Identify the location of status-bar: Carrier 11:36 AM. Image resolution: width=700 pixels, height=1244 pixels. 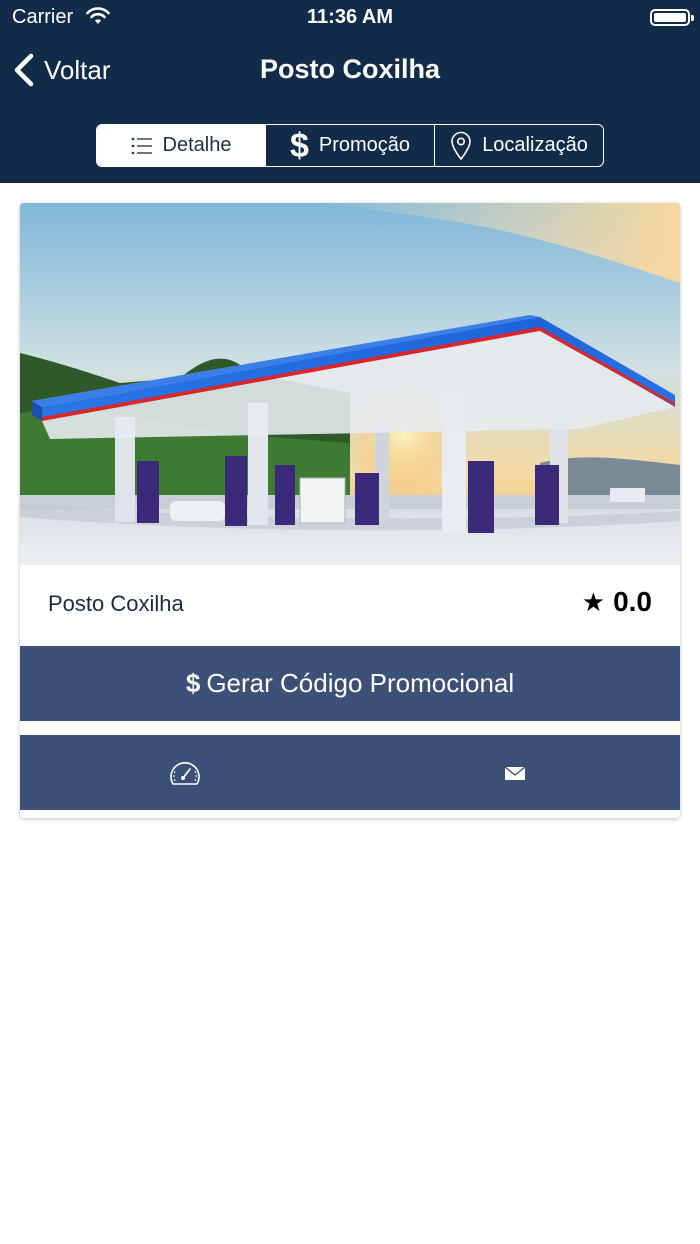
(350, 18).